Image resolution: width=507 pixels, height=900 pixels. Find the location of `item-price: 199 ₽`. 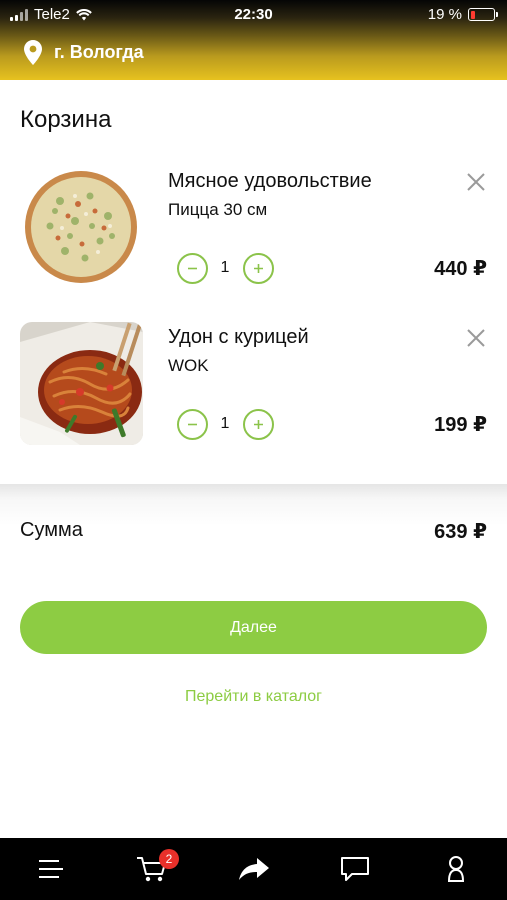

item-price: 199 ₽ is located at coordinates (460, 425).